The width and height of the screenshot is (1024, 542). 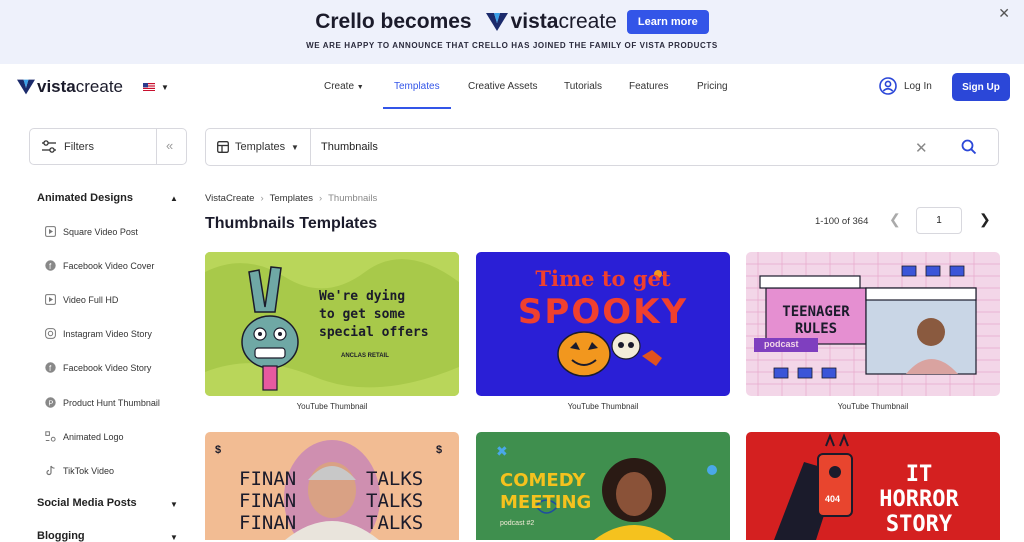 I want to click on sidebar-item-product-hunt-thumbnail: P Product Hunt Thumbnail, so click(x=102, y=402).